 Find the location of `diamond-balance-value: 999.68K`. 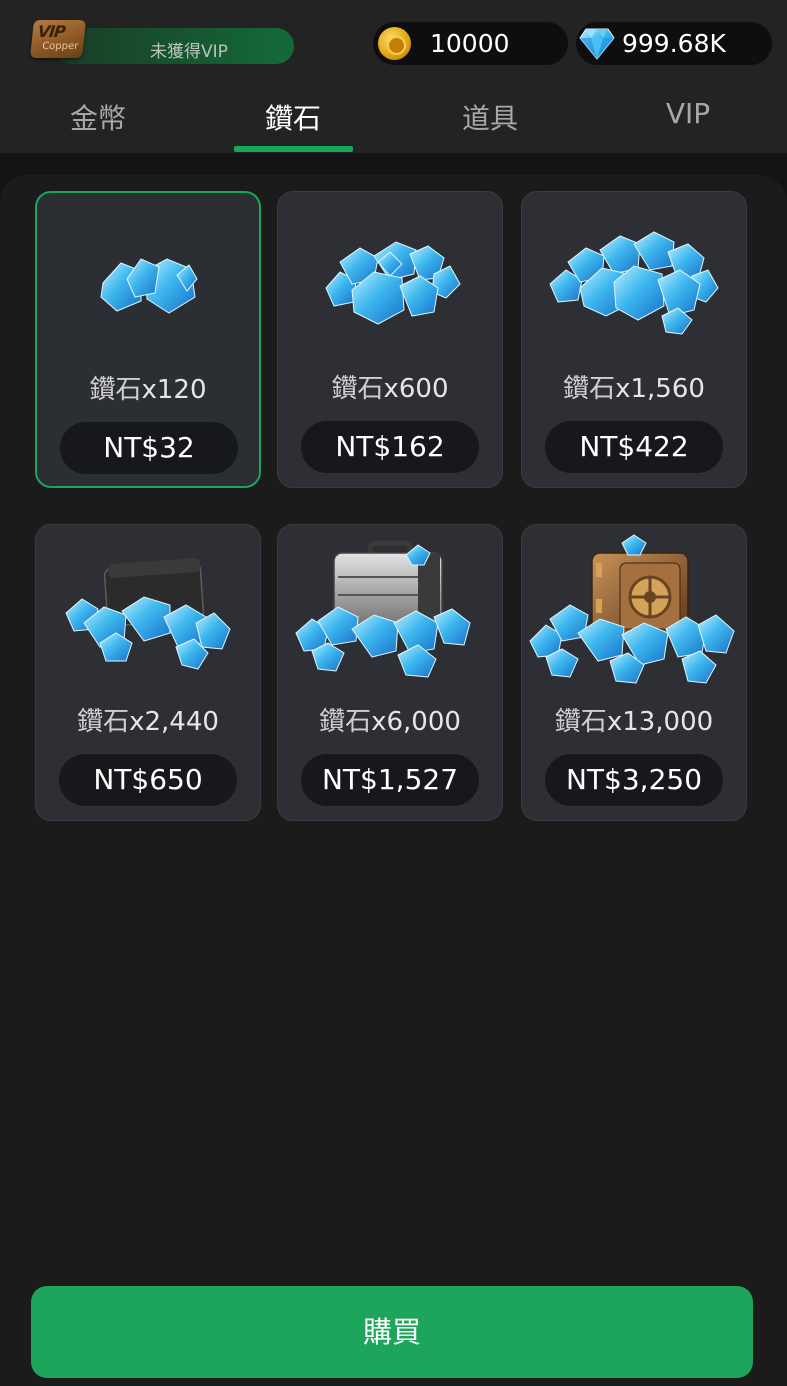

diamond-balance-value: 999.68K is located at coordinates (674, 43).